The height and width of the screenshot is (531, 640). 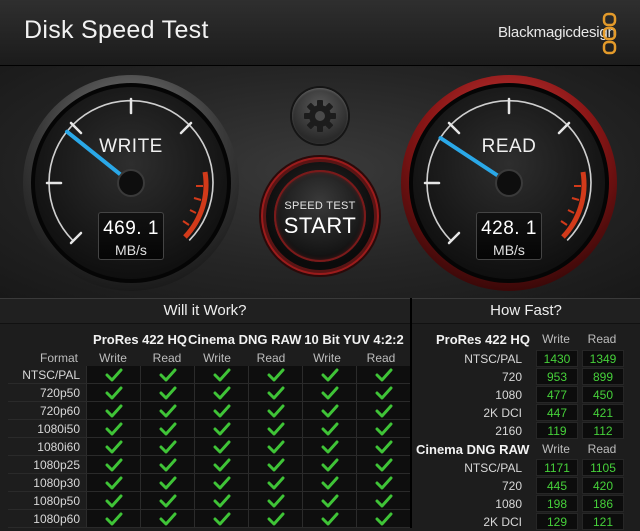 What do you see at coordinates (526, 311) in the screenshot?
I see `how-fast-header: How Fast?` at bounding box center [526, 311].